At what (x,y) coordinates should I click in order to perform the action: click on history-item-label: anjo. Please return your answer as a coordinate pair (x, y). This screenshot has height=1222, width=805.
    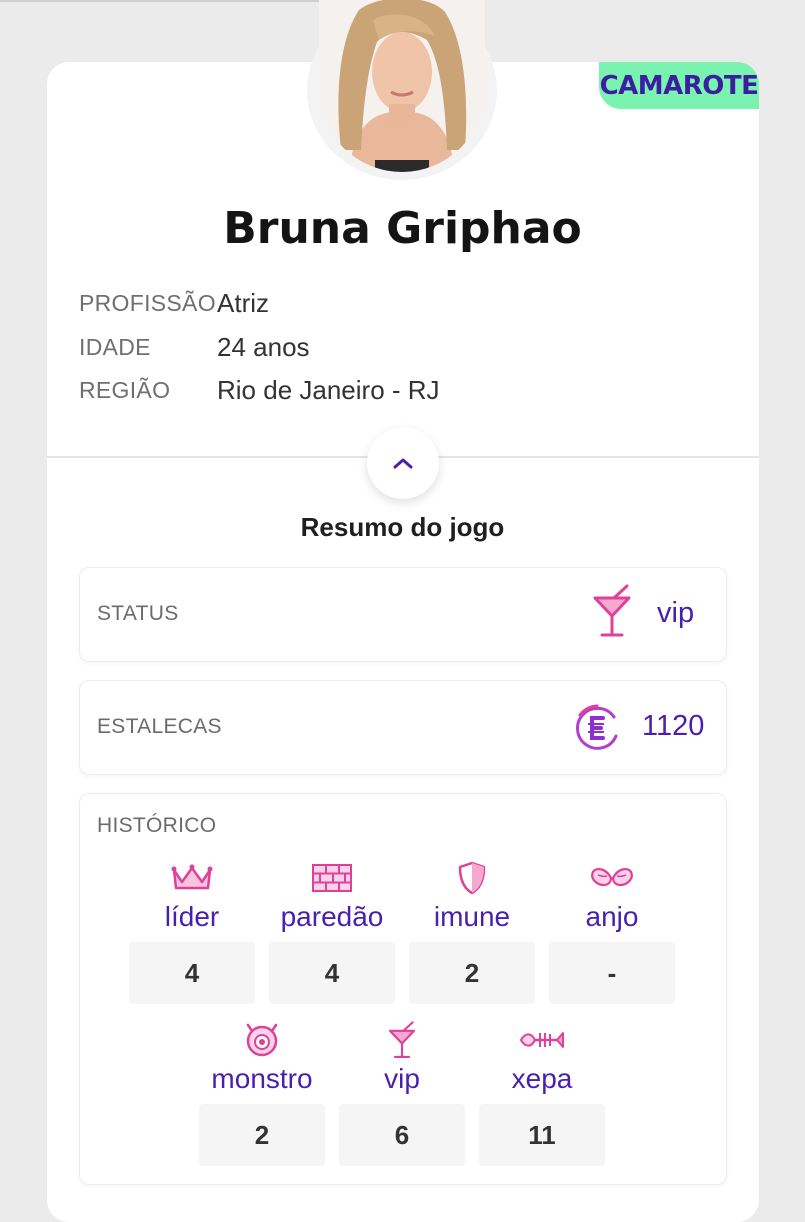
    Looking at the image, I should click on (612, 916).